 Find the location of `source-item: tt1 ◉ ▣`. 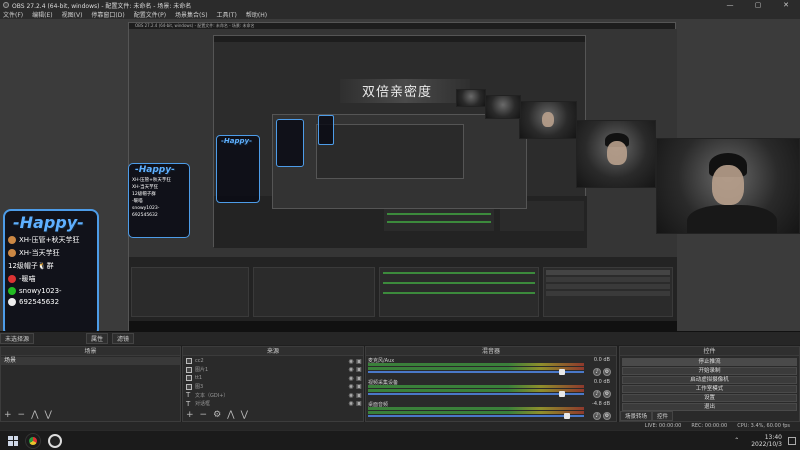

source-item: tt1 ◉ ▣ is located at coordinates (273, 378).